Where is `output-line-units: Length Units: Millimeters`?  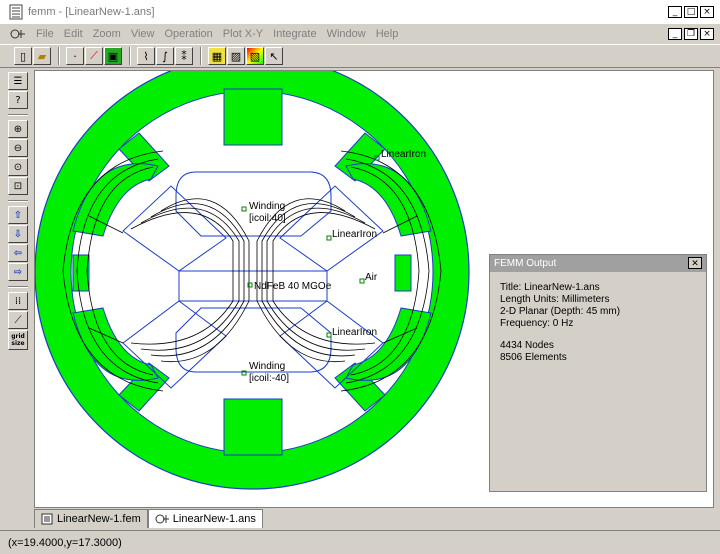
output-line-units: Length Units: Millimeters is located at coordinates (555, 299).